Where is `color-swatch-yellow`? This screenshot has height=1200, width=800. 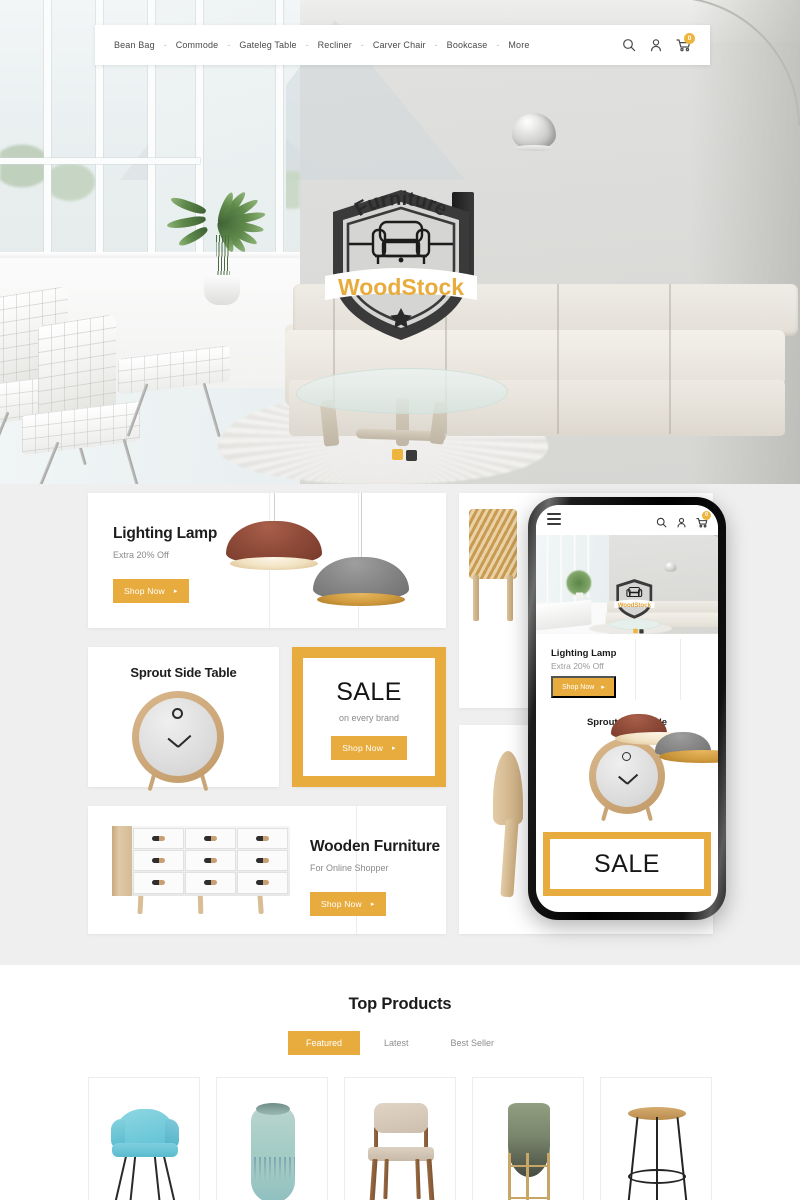 color-swatch-yellow is located at coordinates (397, 454).